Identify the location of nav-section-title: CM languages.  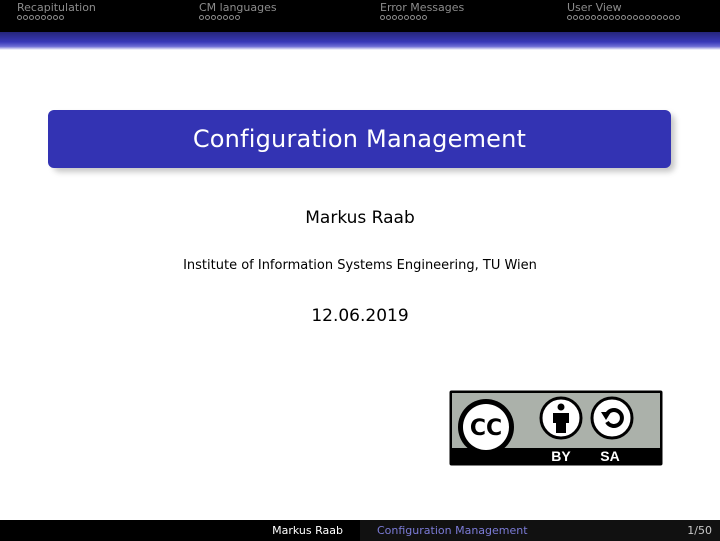
(238, 7).